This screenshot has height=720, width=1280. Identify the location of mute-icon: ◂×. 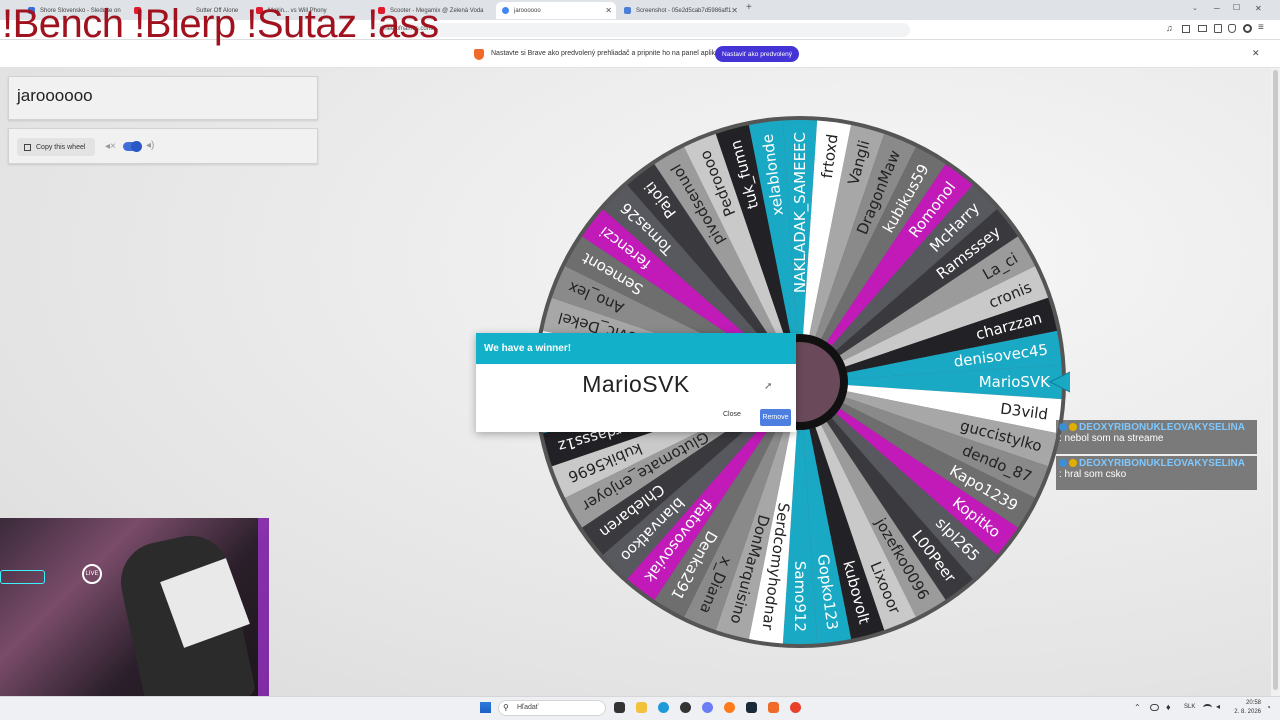
(110, 146).